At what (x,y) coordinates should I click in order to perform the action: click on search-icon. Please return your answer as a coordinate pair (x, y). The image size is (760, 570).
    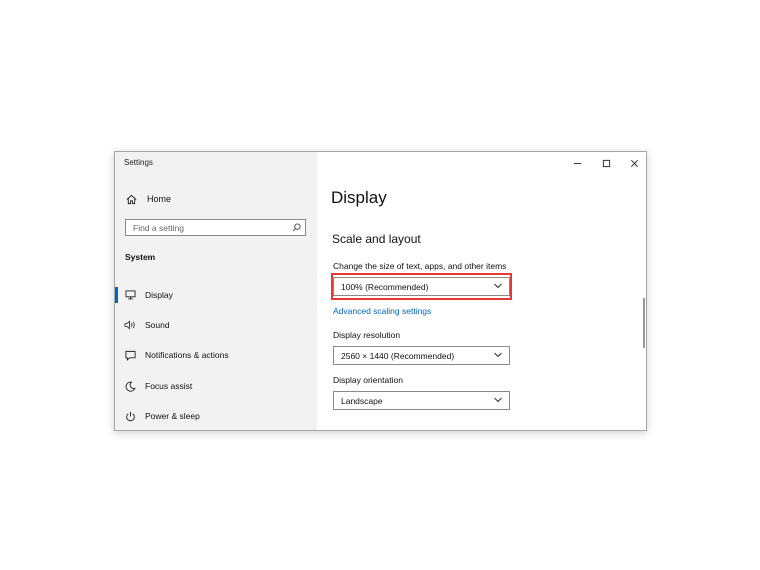
    Looking at the image, I should click on (296, 227).